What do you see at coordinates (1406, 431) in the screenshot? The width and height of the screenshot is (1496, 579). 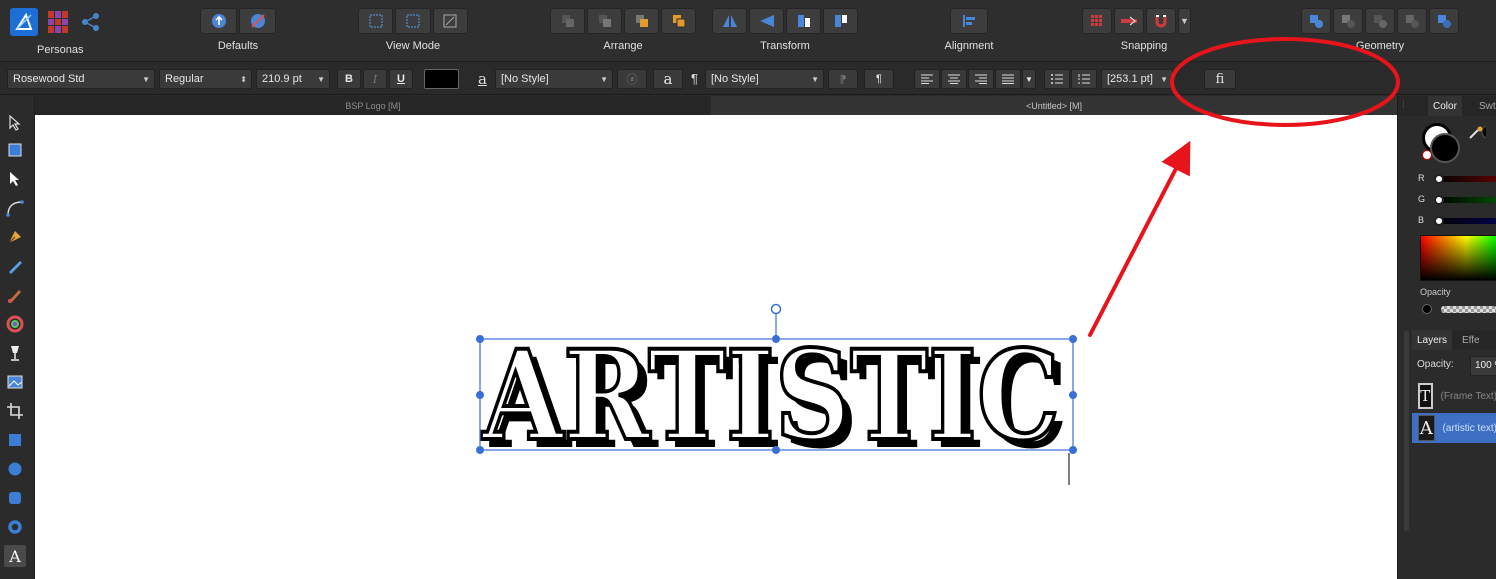 I see `panel-scrollbar` at bounding box center [1406, 431].